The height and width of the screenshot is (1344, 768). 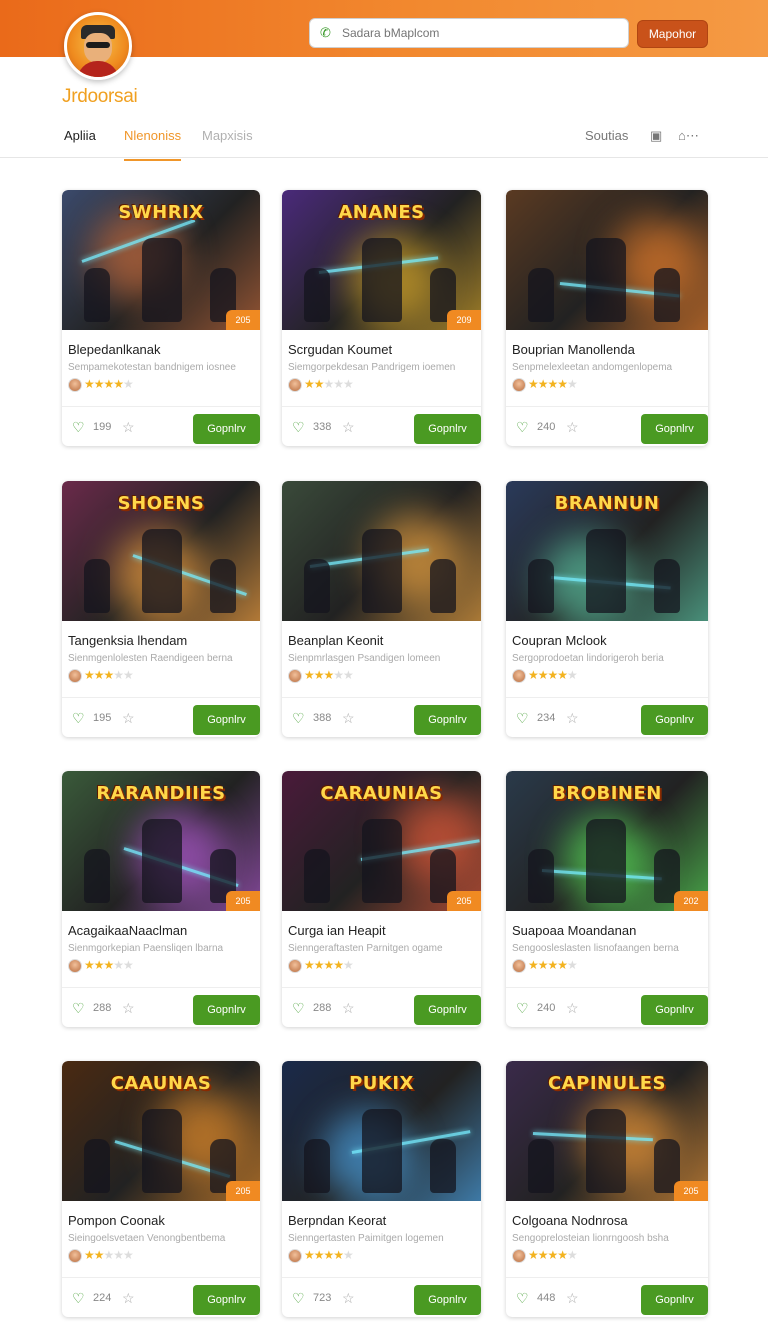 I want to click on logo-glasses, so click(x=98, y=45).